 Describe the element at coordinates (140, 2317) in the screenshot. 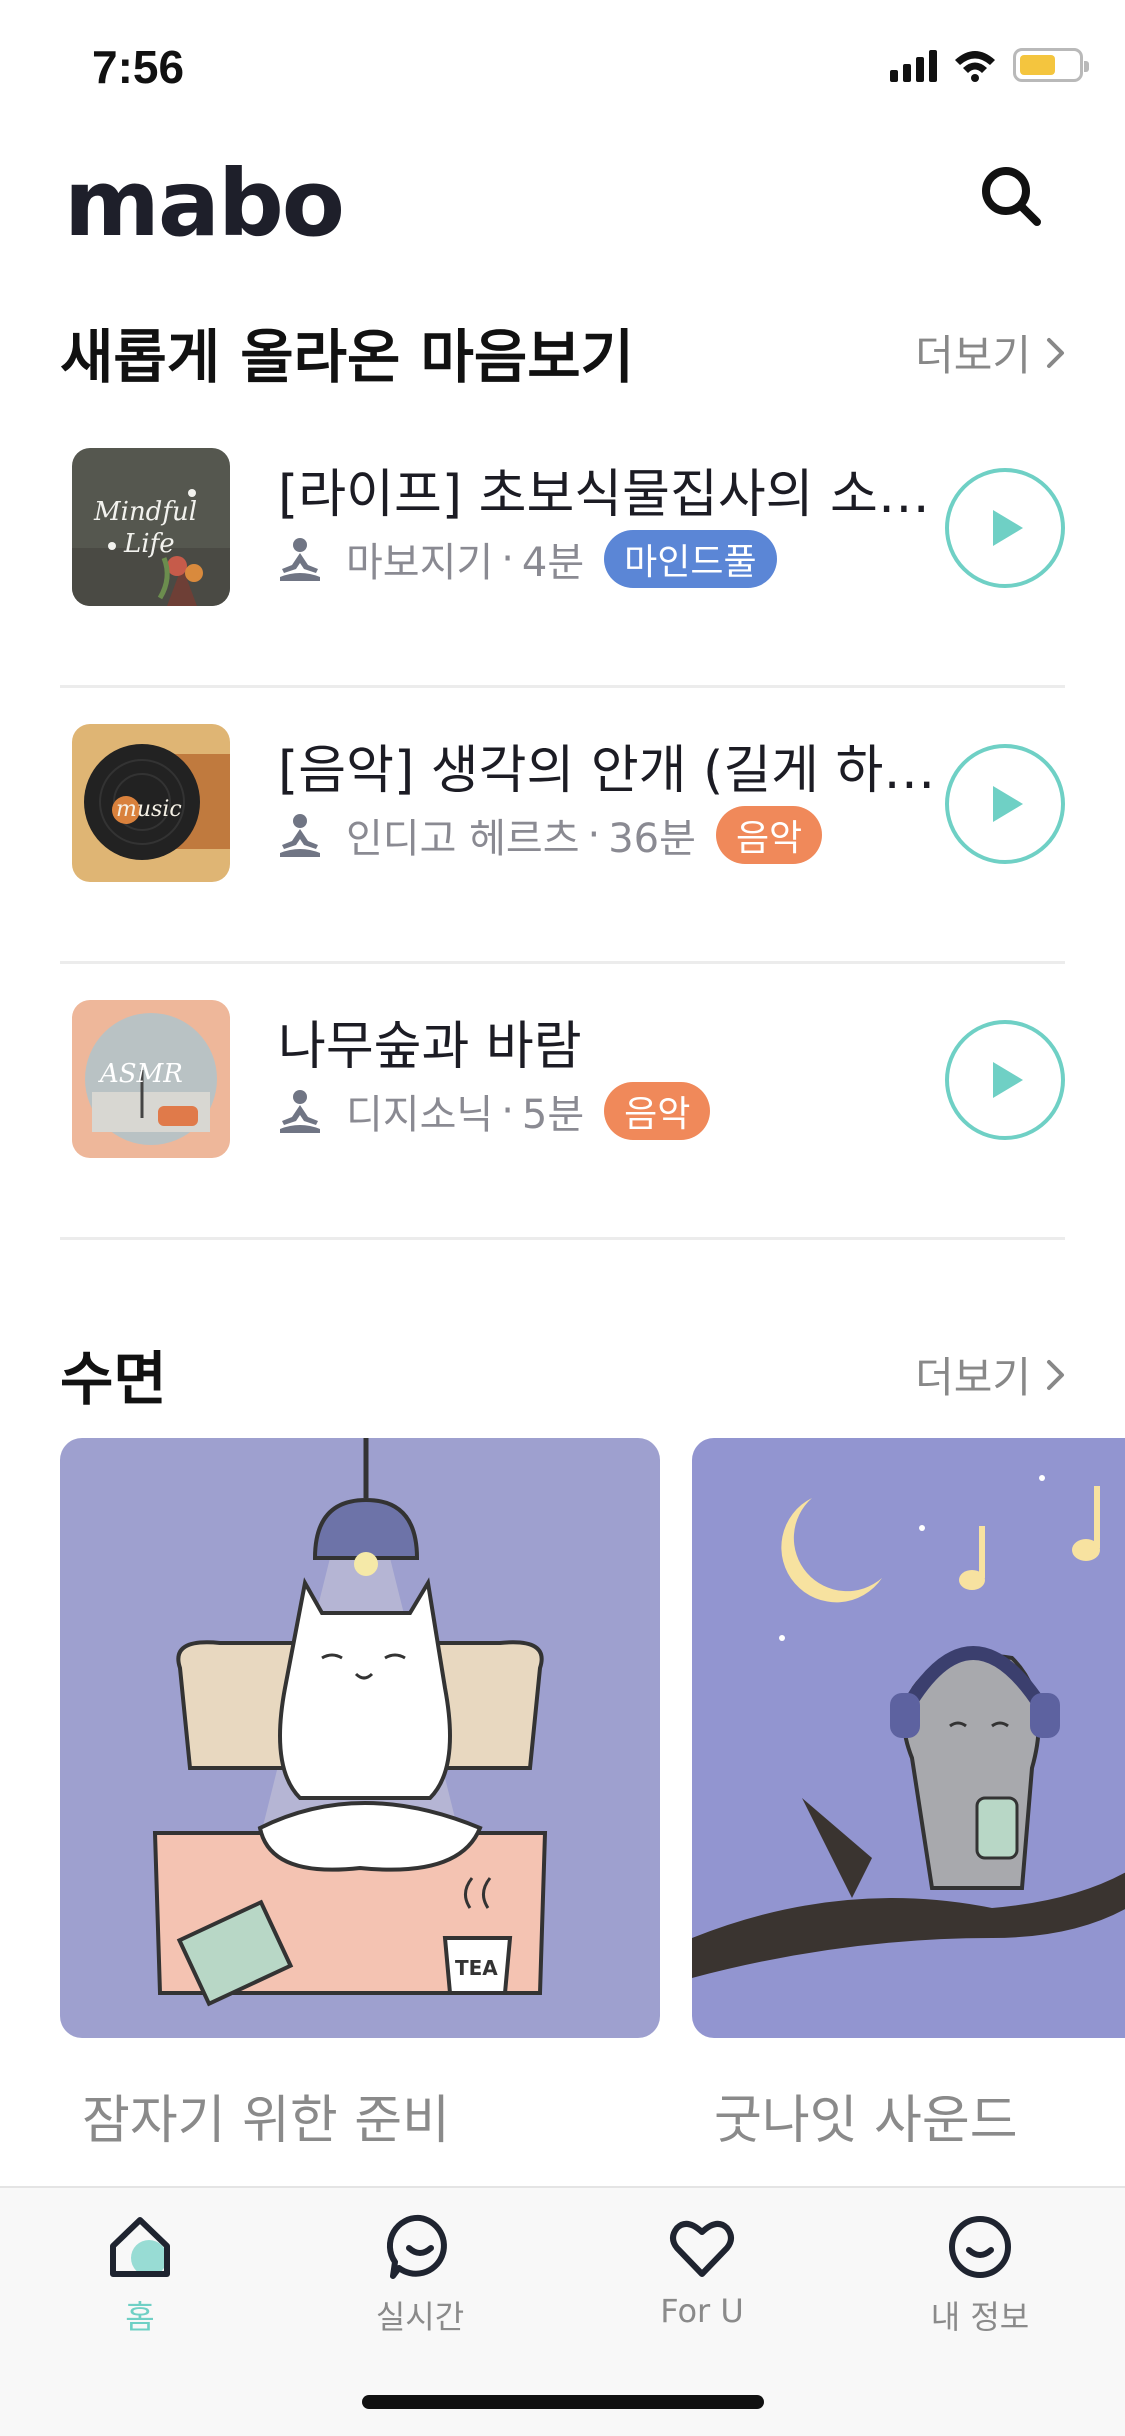

I see `tab-label: 홈` at that location.